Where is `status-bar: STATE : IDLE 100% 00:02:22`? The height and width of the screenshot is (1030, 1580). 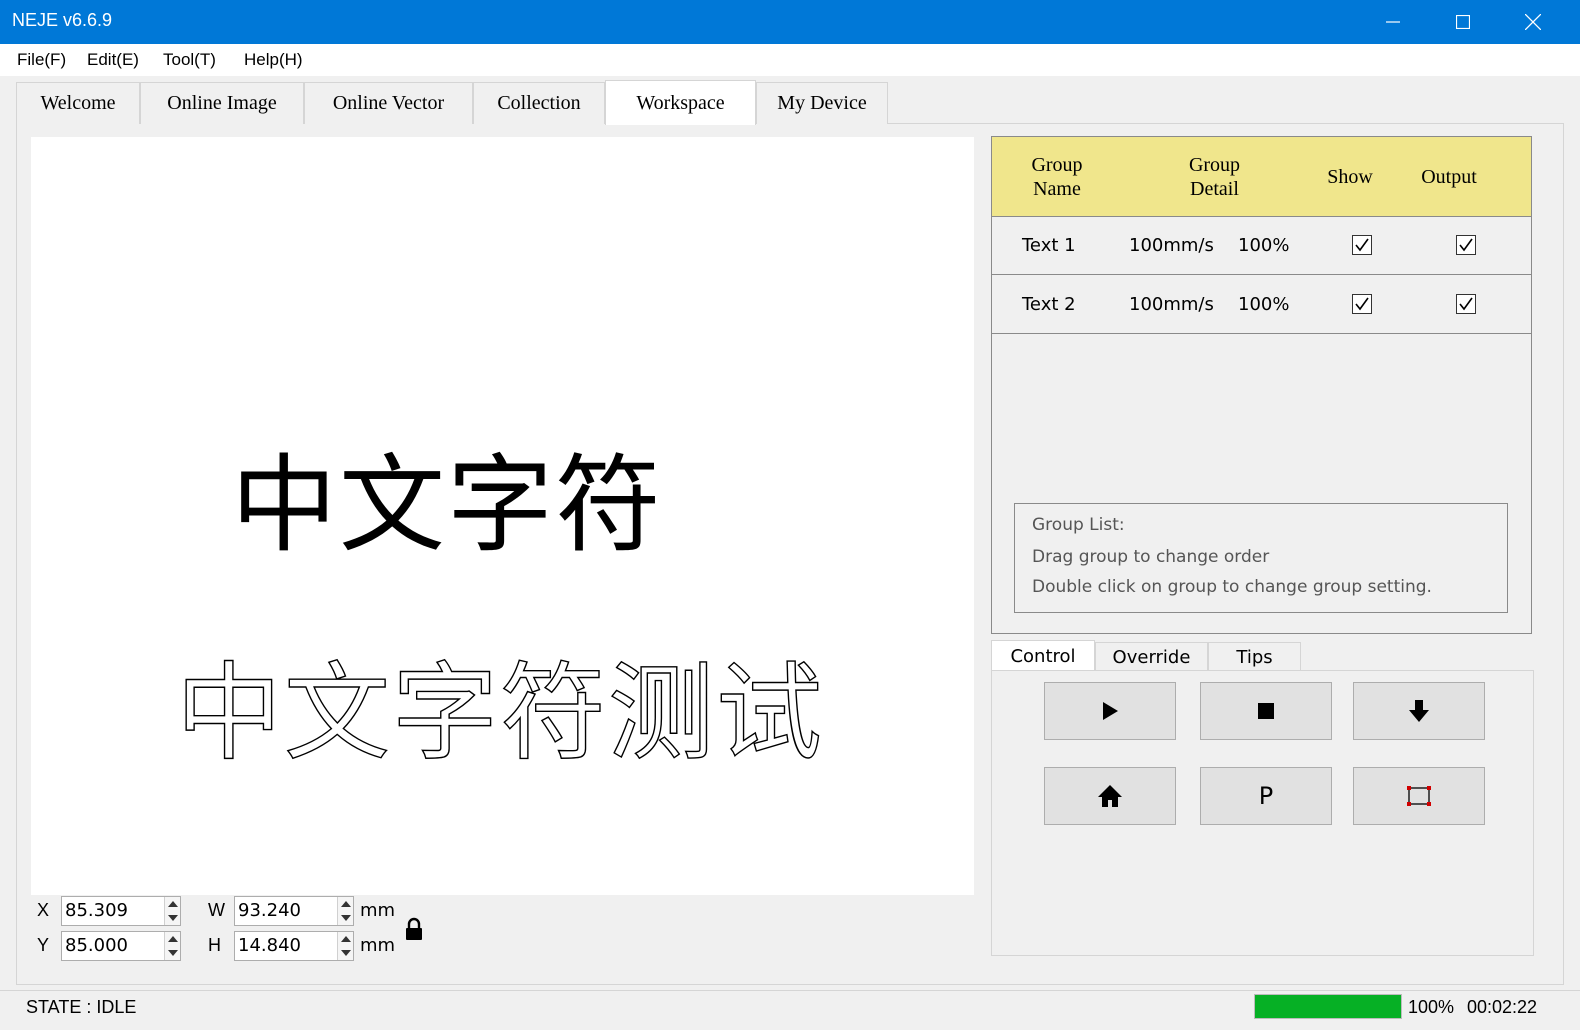
status-bar: STATE : IDLE 100% 00:02:22 is located at coordinates (790, 1010).